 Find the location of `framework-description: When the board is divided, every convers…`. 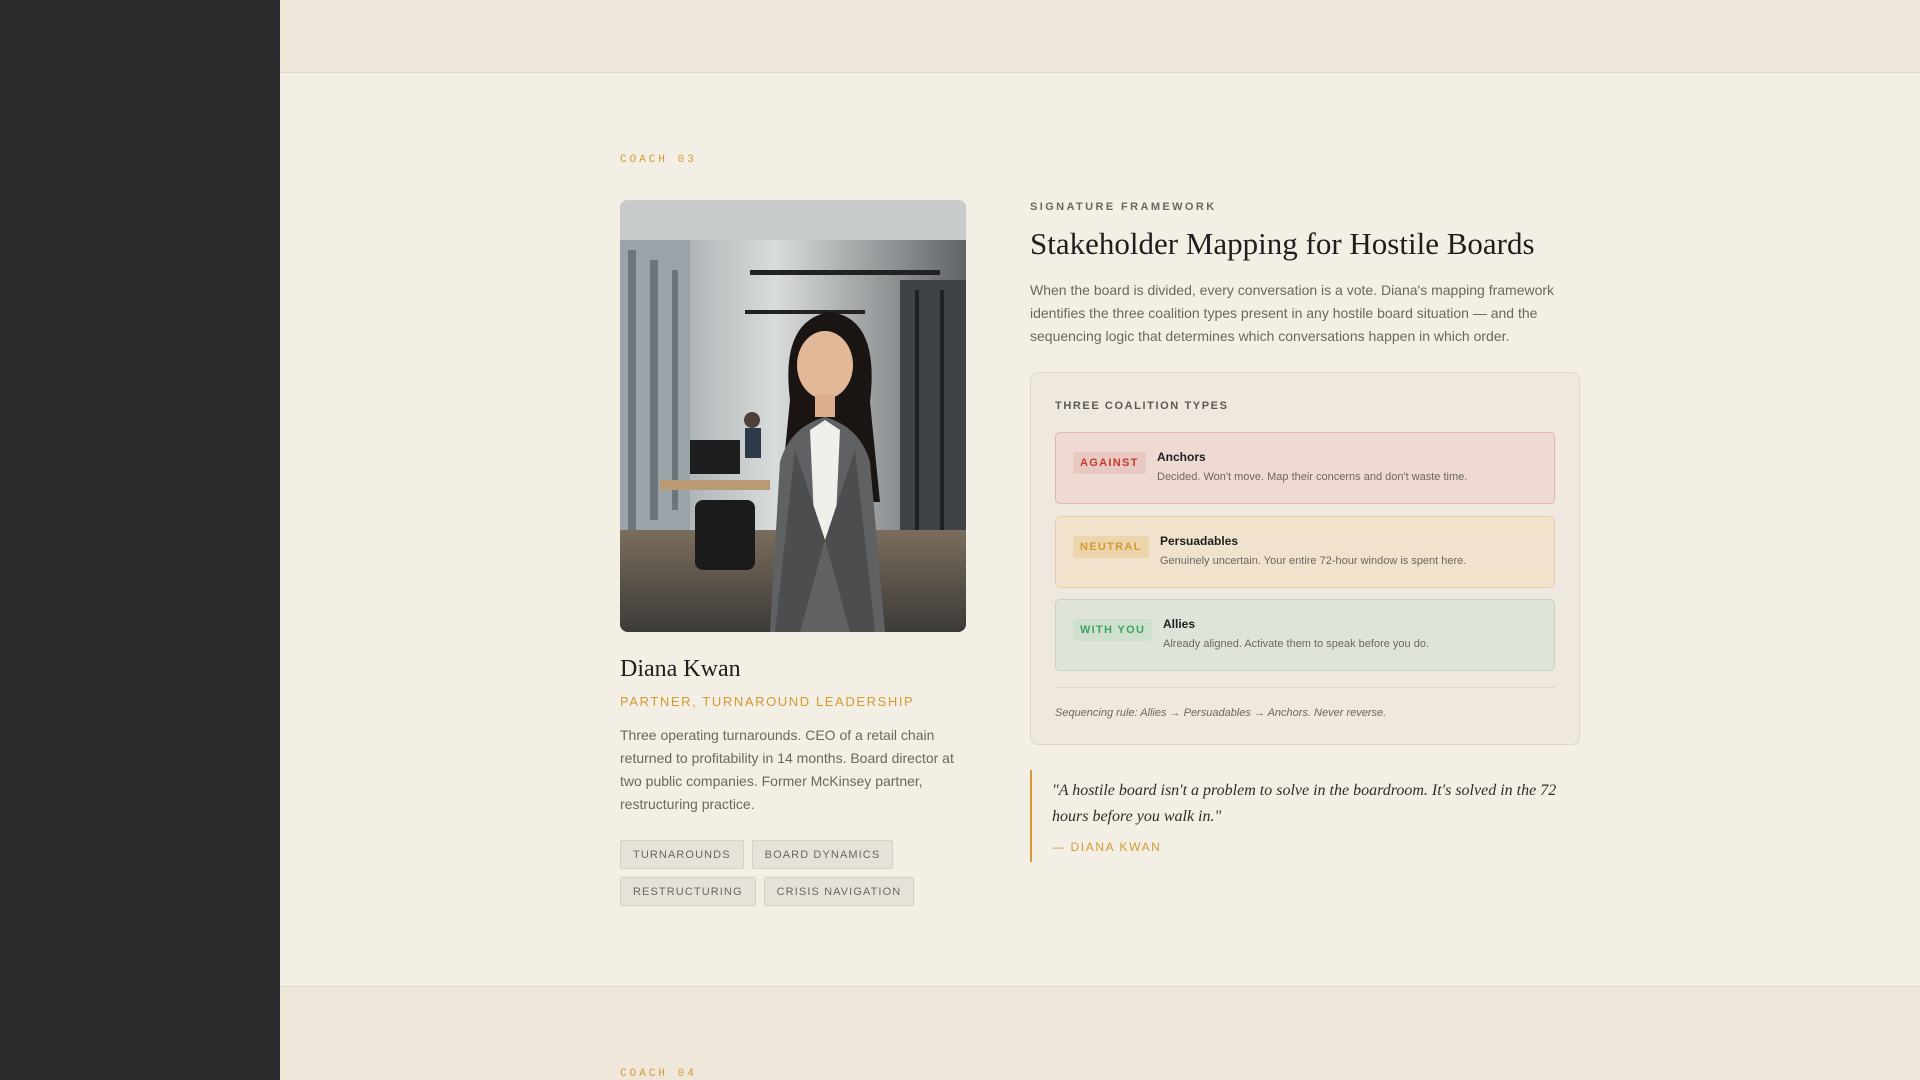

framework-description: When the board is divided, every convers… is located at coordinates (1292, 313).